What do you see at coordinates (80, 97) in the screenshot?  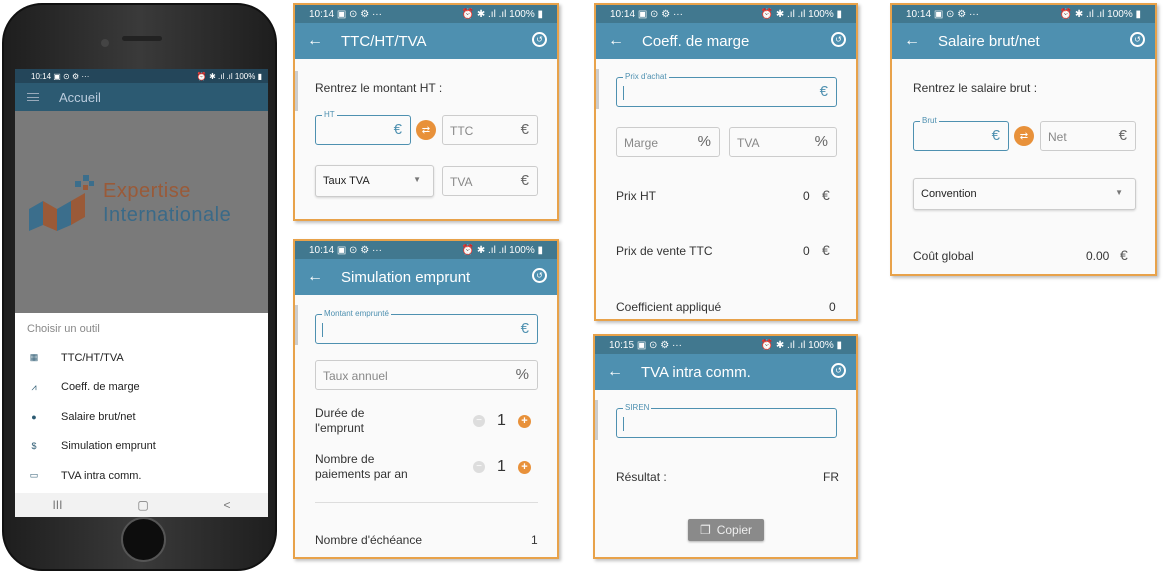 I see `home-title: Accueil` at bounding box center [80, 97].